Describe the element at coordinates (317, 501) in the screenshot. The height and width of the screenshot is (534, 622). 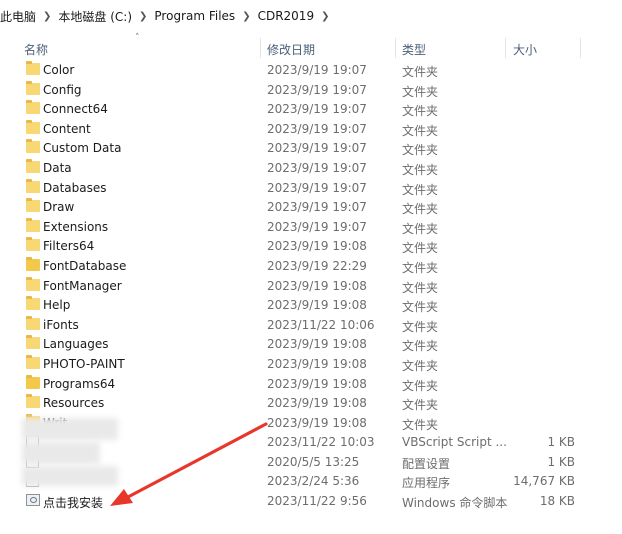
I see `row-date: 2023/11/22 9:56` at that location.